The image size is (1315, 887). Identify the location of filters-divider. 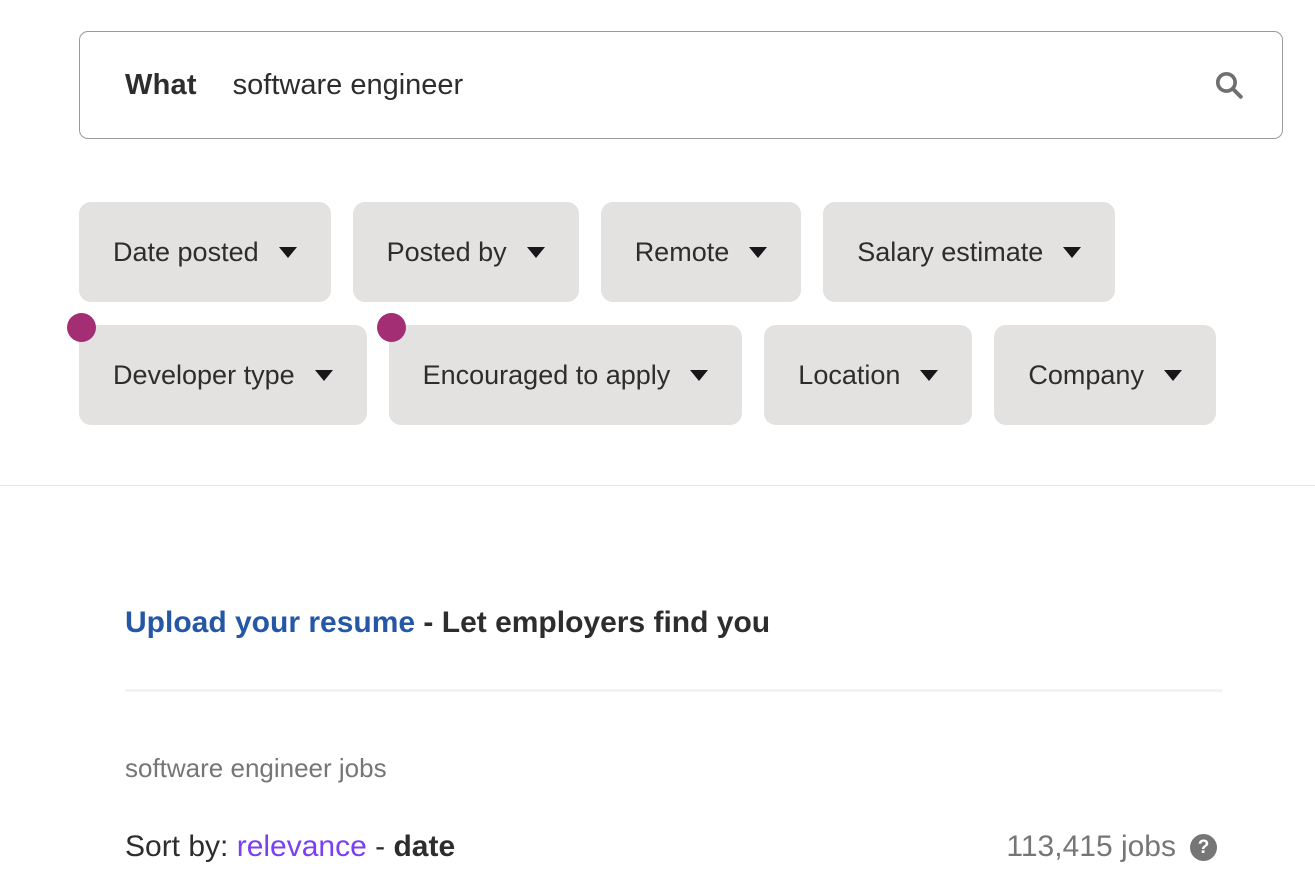
(657, 485).